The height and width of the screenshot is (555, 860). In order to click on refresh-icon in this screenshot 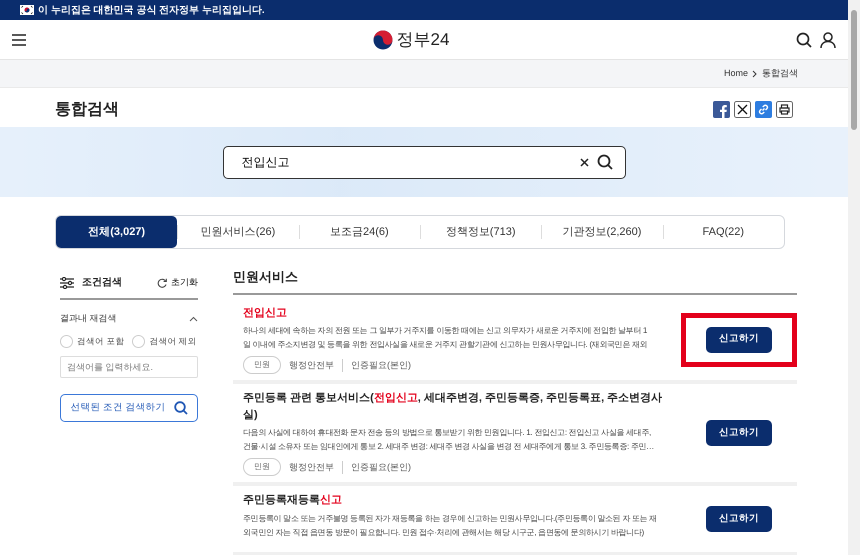, I will do `click(162, 283)`.